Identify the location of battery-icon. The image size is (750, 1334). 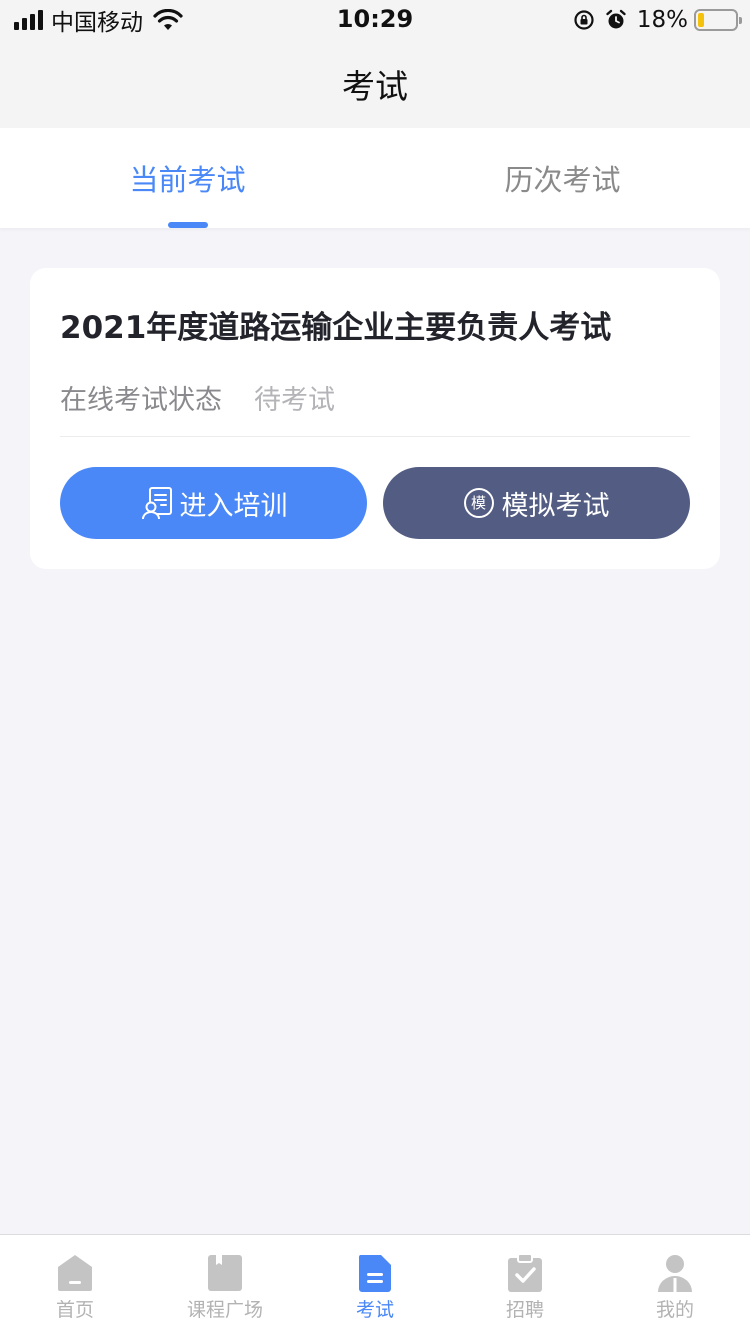
(718, 20).